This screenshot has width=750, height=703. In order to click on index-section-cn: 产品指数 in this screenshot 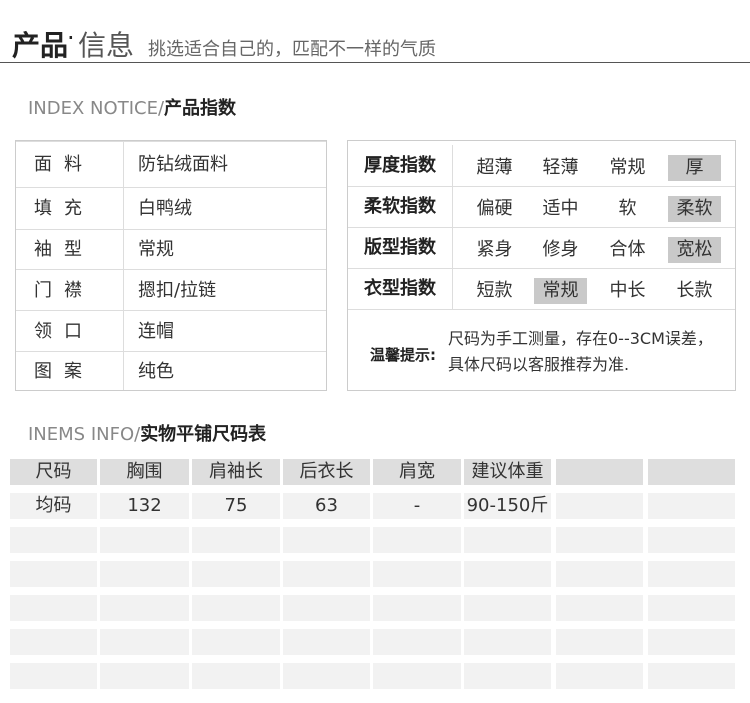, I will do `click(200, 108)`.